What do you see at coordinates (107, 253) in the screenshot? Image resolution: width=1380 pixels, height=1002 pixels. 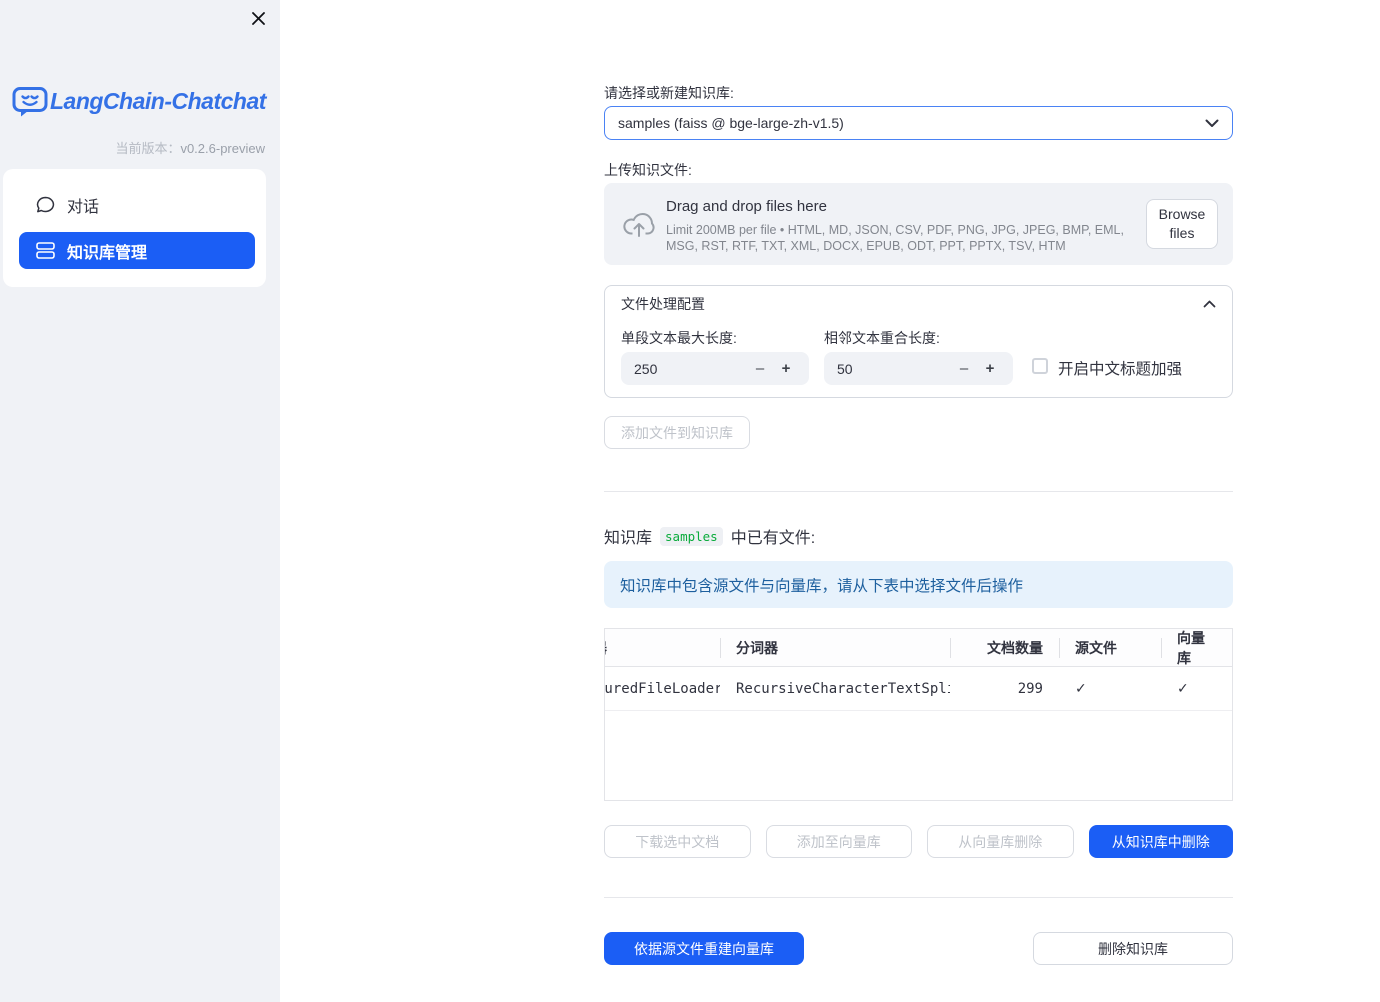 I see `sidebar-item-label: 知识库管理` at bounding box center [107, 253].